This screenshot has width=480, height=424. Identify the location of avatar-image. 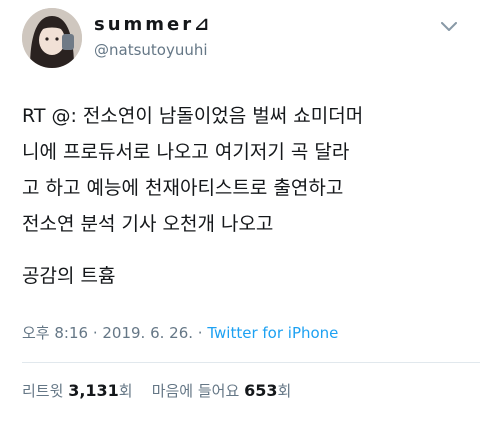
(52, 38).